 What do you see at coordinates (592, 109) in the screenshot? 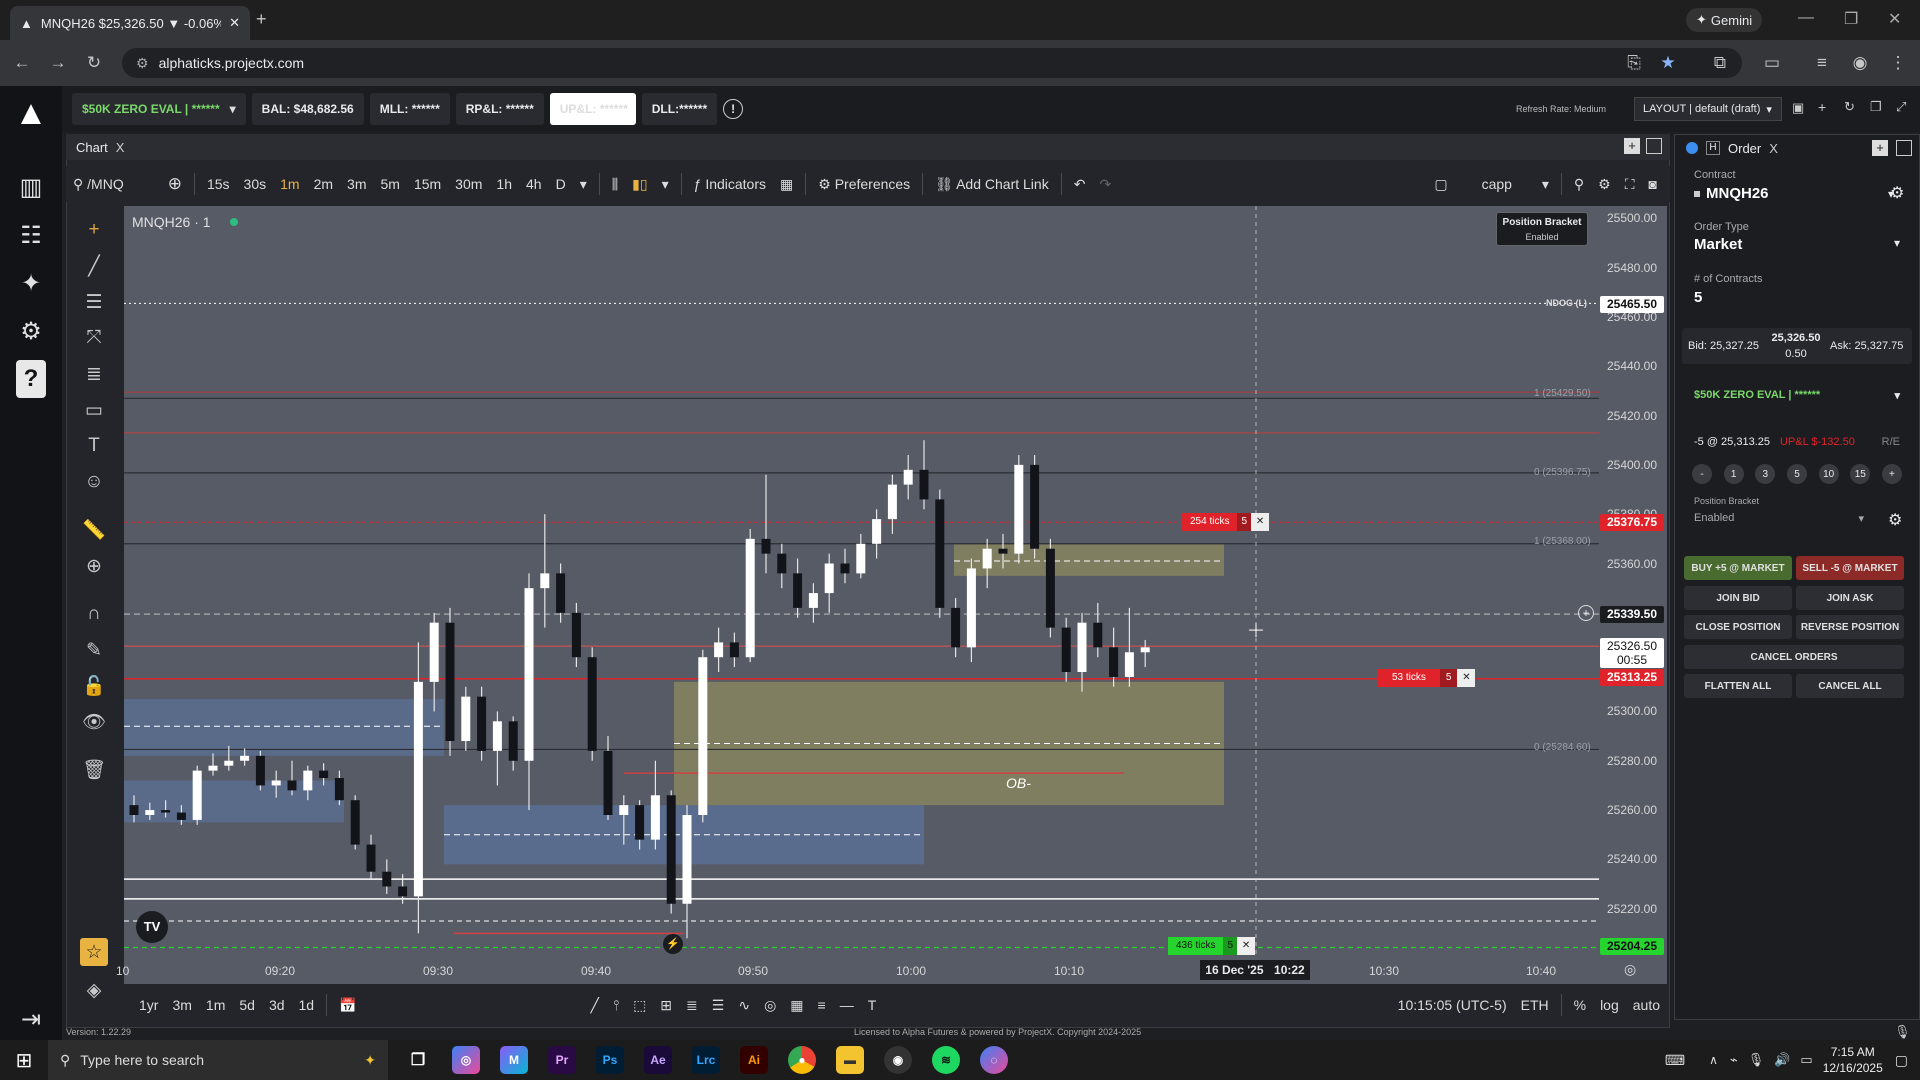
I see `upl-chip: UP&L: ******` at bounding box center [592, 109].